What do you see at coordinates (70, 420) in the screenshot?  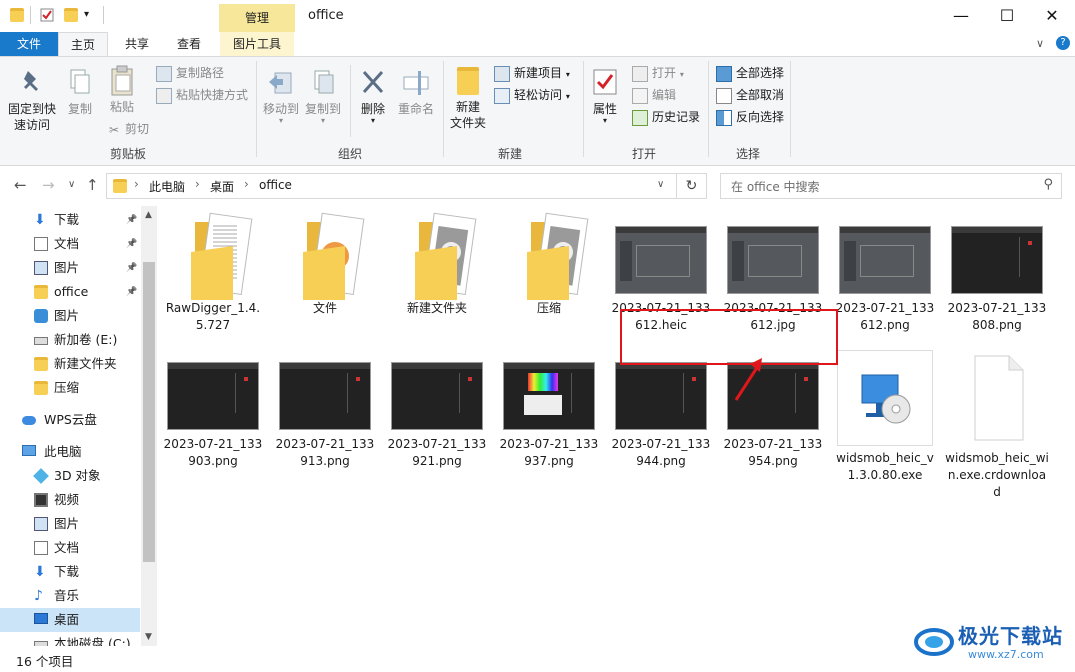 I see `nav-item: WPS云盘` at bounding box center [70, 420].